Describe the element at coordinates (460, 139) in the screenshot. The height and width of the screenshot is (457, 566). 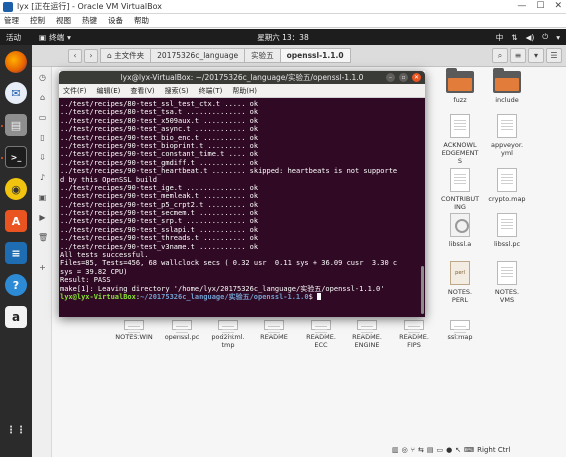
I see `file-item: ACKNOWL EDGEMENT S` at that location.